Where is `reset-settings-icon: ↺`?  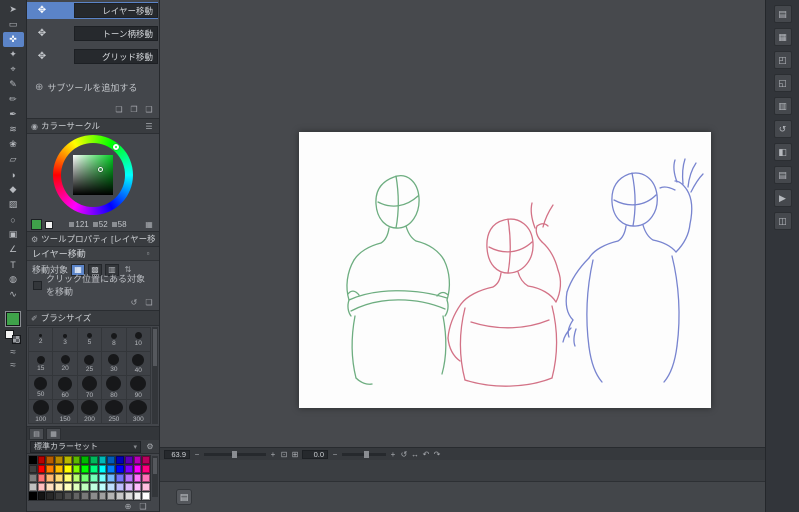
reset-settings-icon: ↺ is located at coordinates (134, 302).